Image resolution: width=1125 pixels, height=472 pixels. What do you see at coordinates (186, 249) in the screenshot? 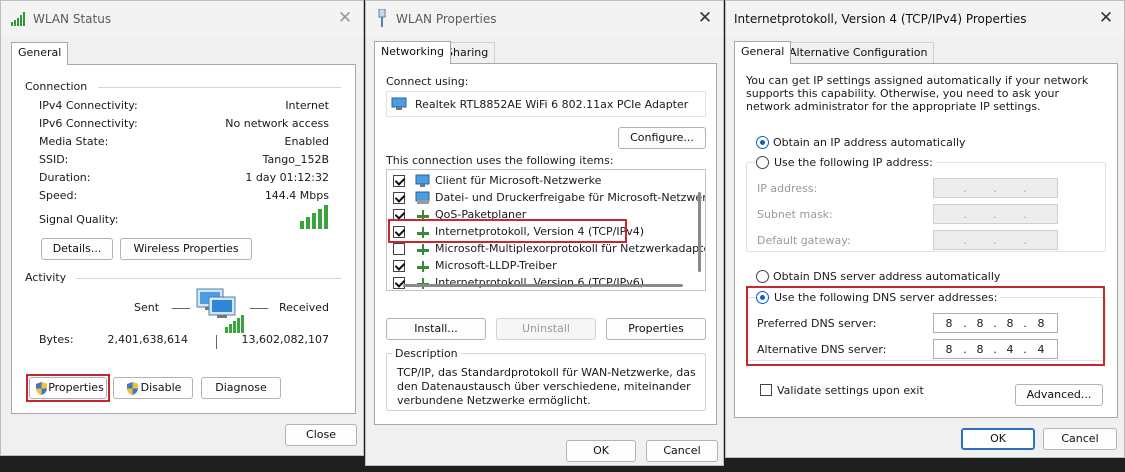
I see `wireless-properties-button: Wireless Properties` at bounding box center [186, 249].